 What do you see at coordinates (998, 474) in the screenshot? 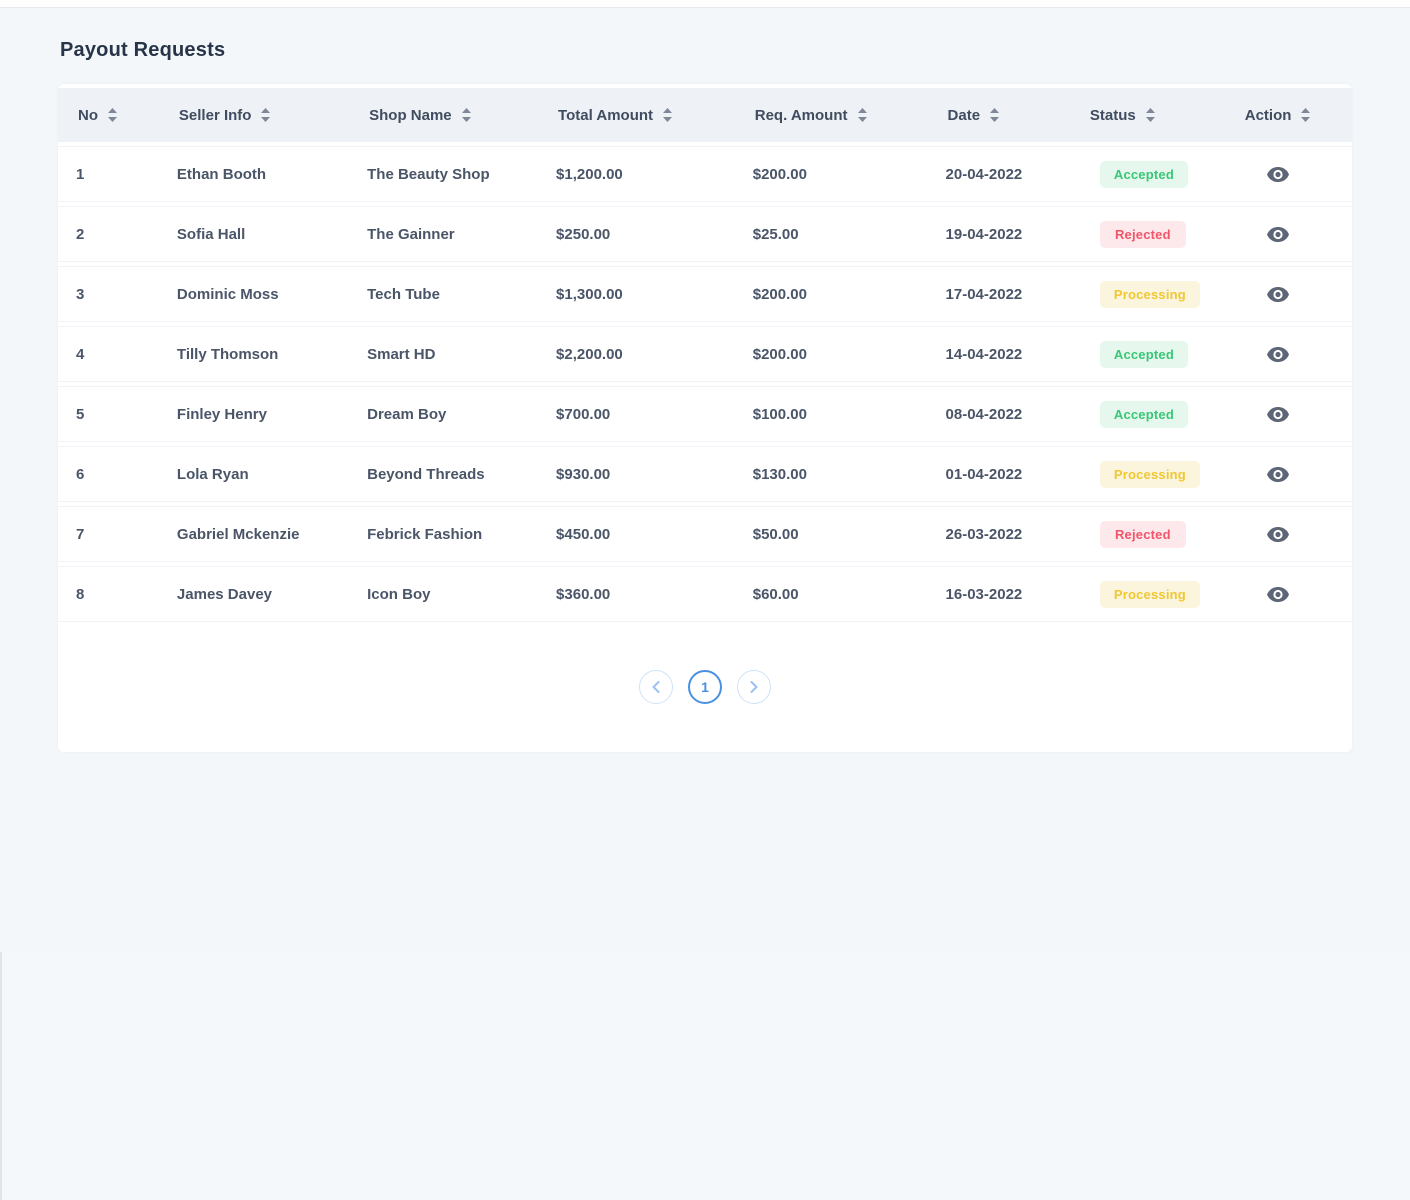
I see `cell-date: 01-04-2022` at bounding box center [998, 474].